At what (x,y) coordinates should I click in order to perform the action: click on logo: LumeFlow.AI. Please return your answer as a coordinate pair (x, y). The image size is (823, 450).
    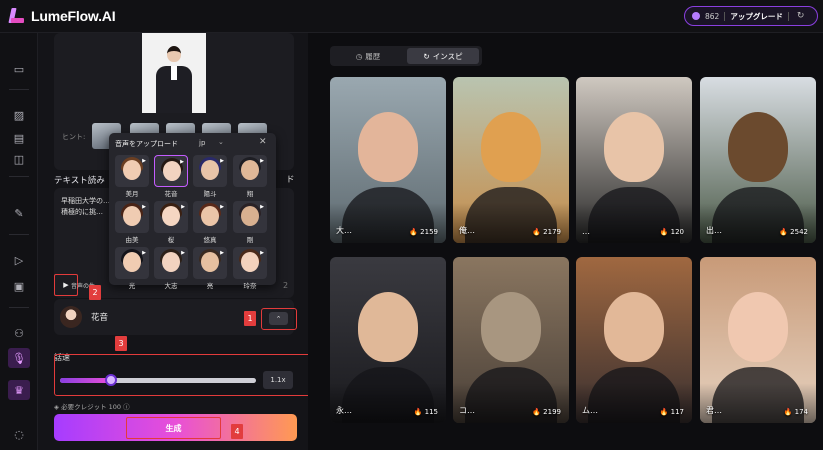
    Looking at the image, I should click on (62, 15).